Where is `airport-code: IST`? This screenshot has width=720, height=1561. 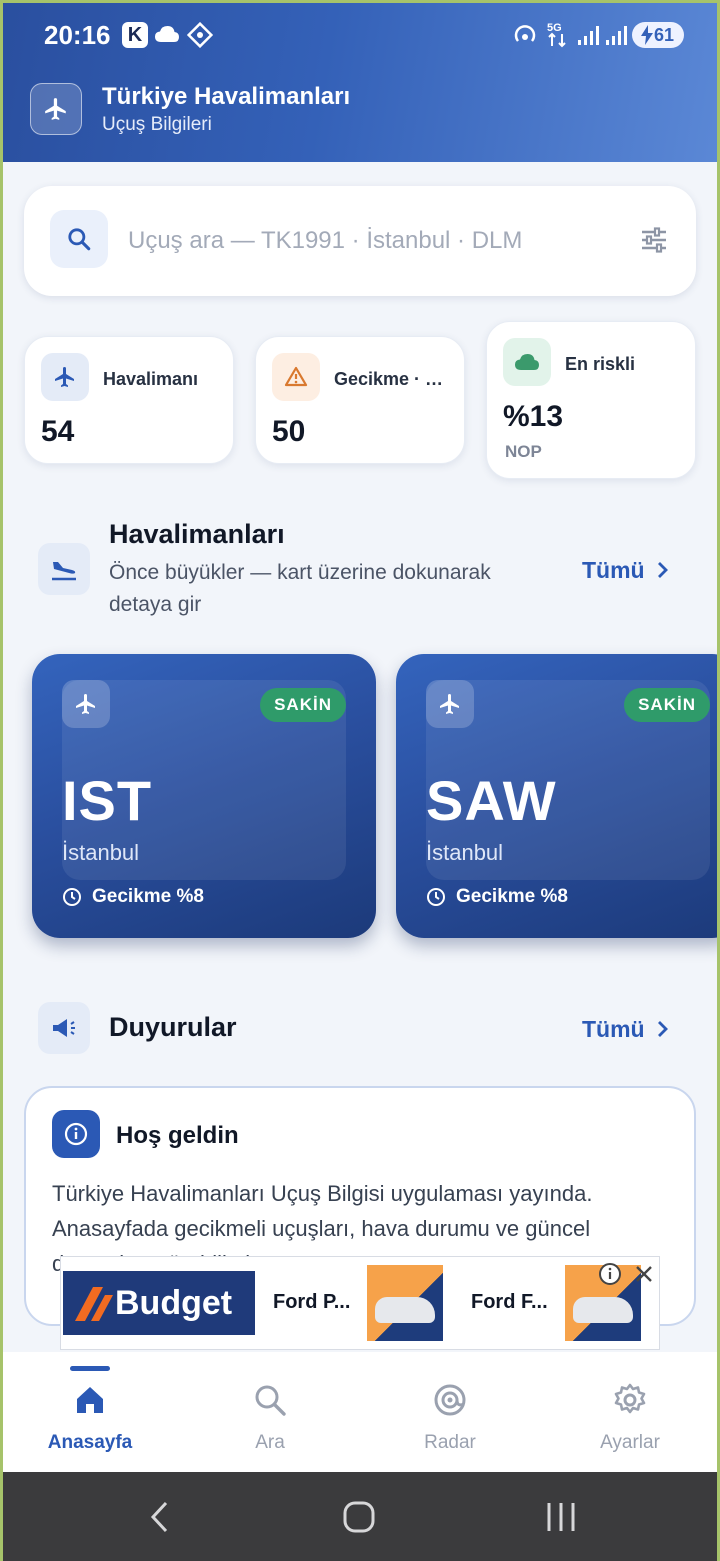 airport-code: IST is located at coordinates (107, 800).